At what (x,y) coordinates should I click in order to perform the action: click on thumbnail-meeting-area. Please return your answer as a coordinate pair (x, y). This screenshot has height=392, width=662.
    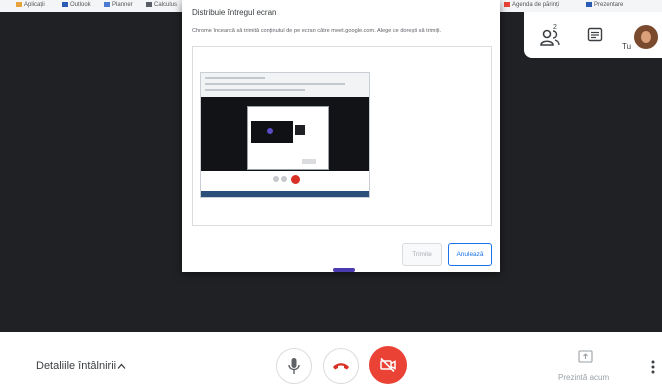
    Looking at the image, I should click on (285, 134).